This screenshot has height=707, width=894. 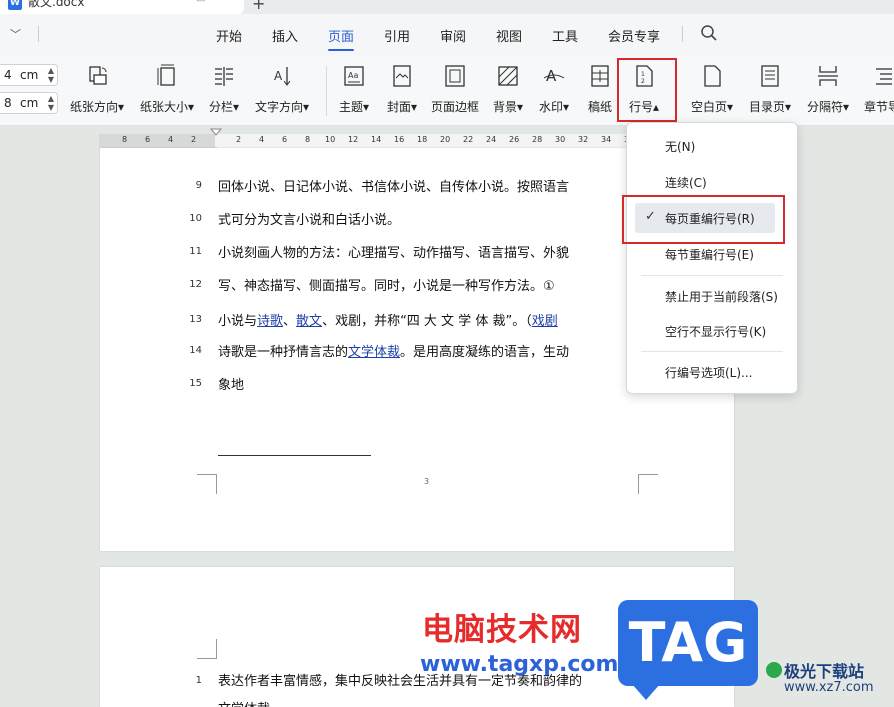 I want to click on hyperlink-drama: 戏剧, so click(x=545, y=321).